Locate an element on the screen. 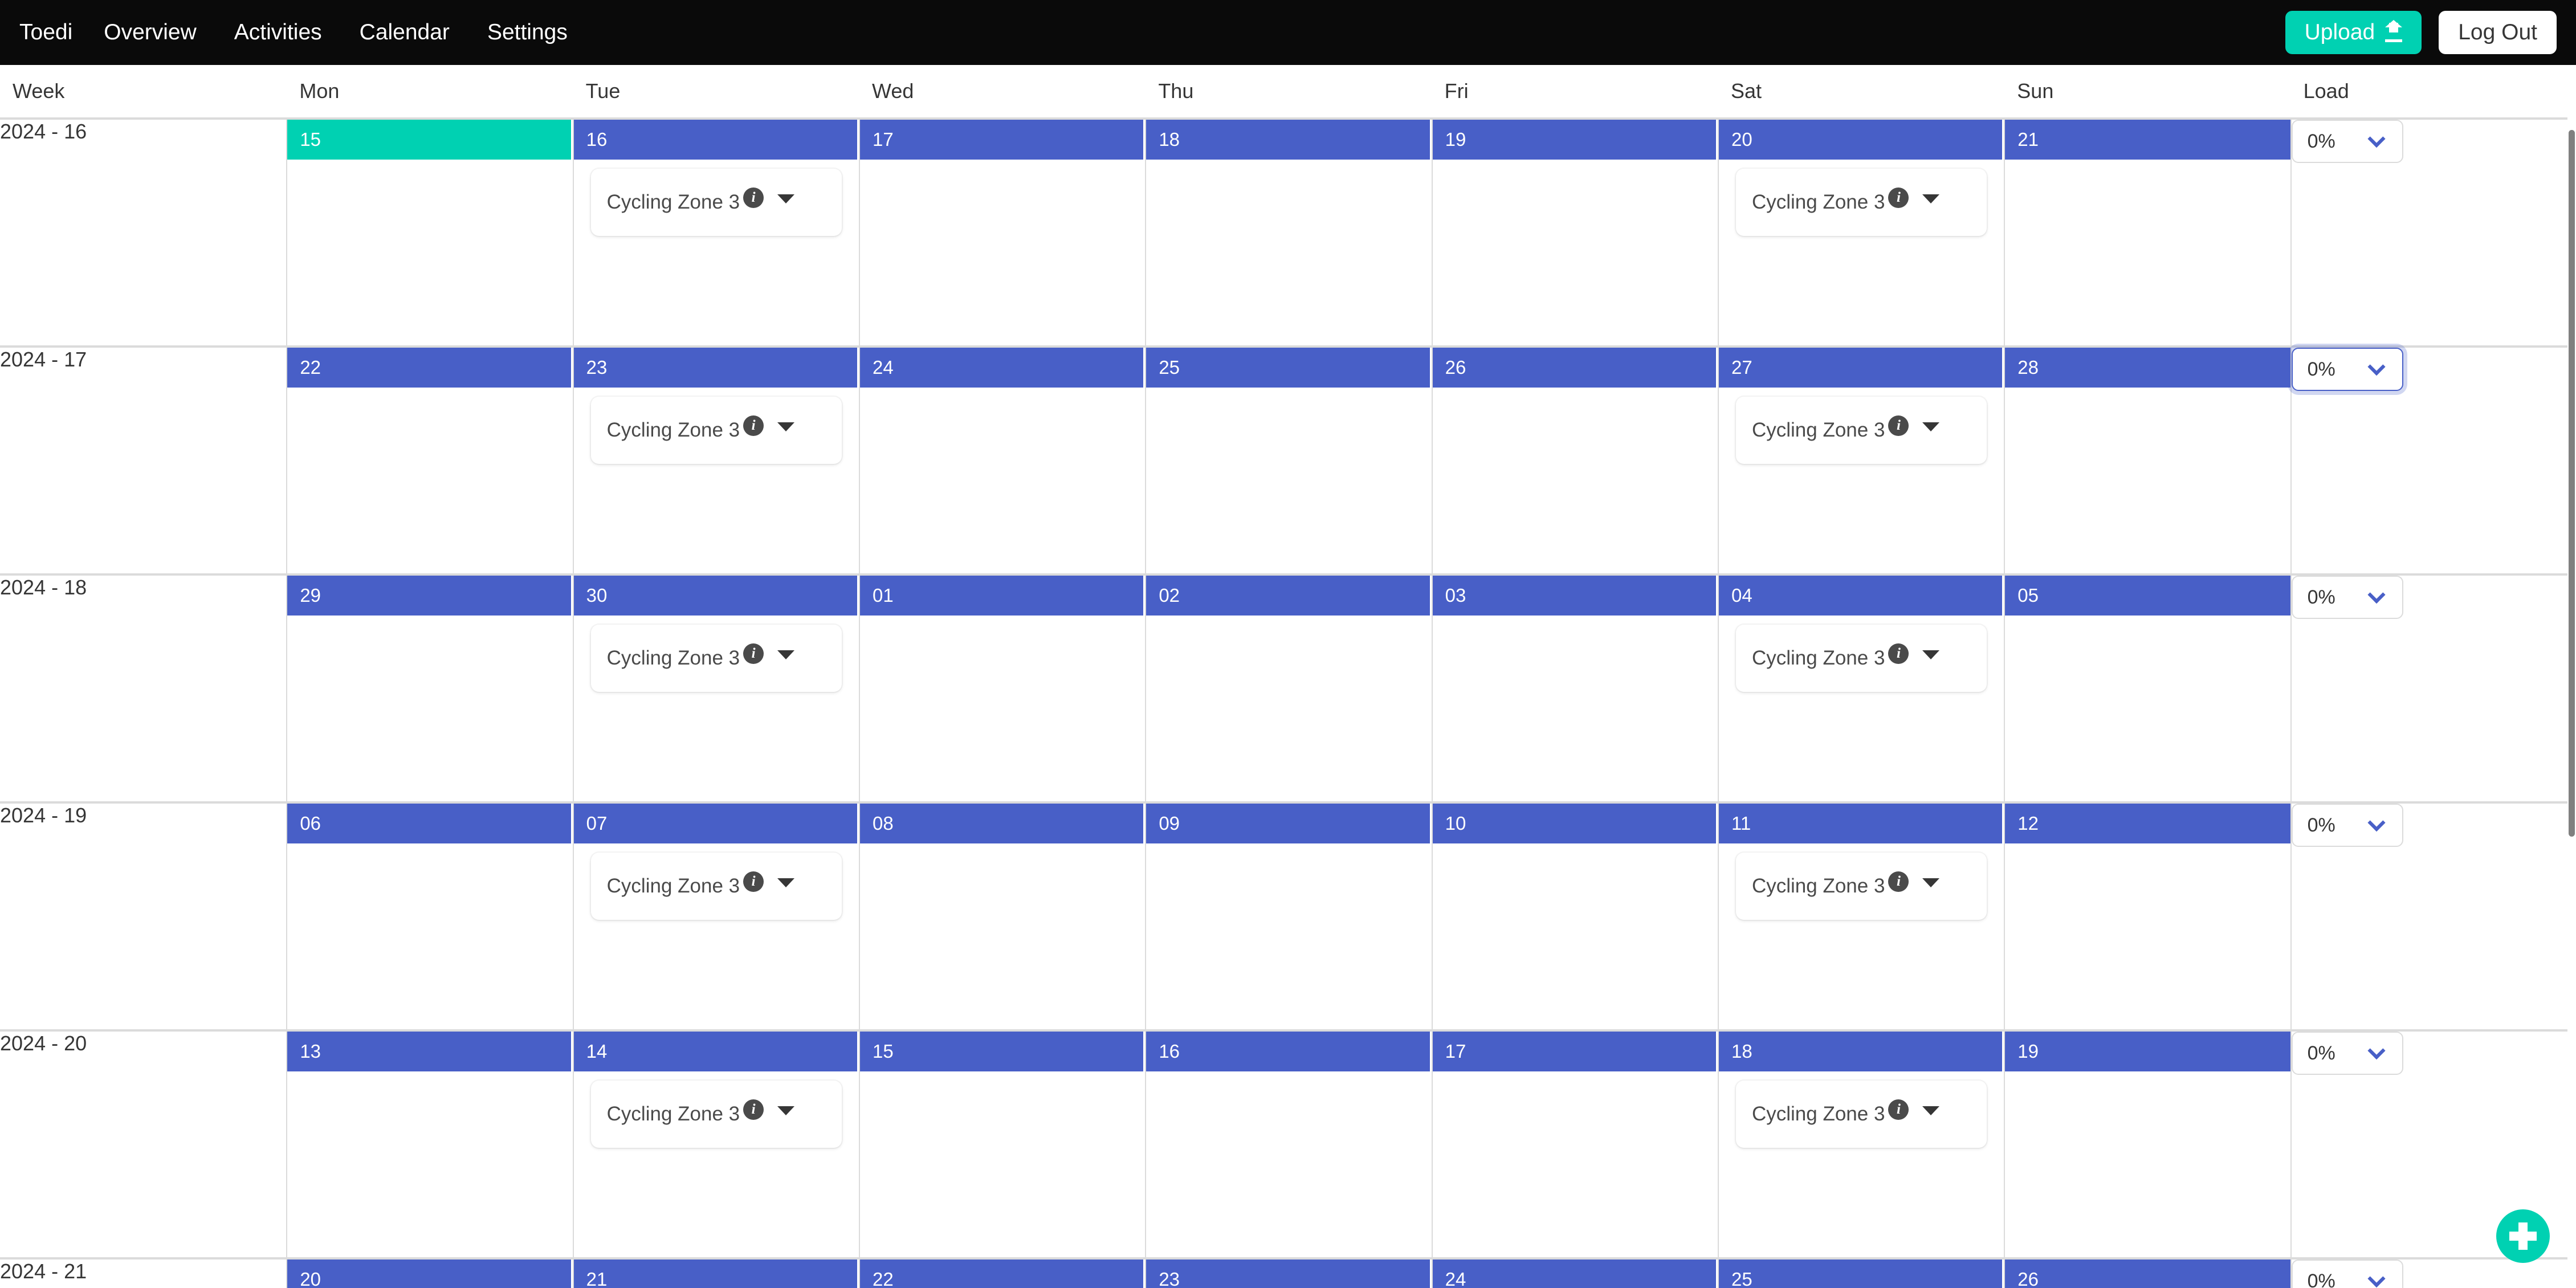 The width and height of the screenshot is (2576, 1288). day-cell: 14 Cycling Zone 3i is located at coordinates (716, 1145).